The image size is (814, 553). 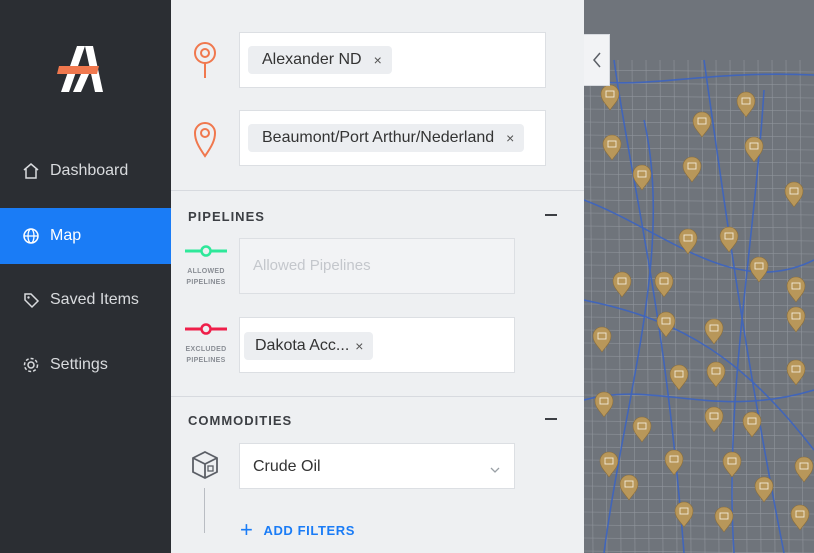 I want to click on commodity-select-value: Crude Oil, so click(x=287, y=466).